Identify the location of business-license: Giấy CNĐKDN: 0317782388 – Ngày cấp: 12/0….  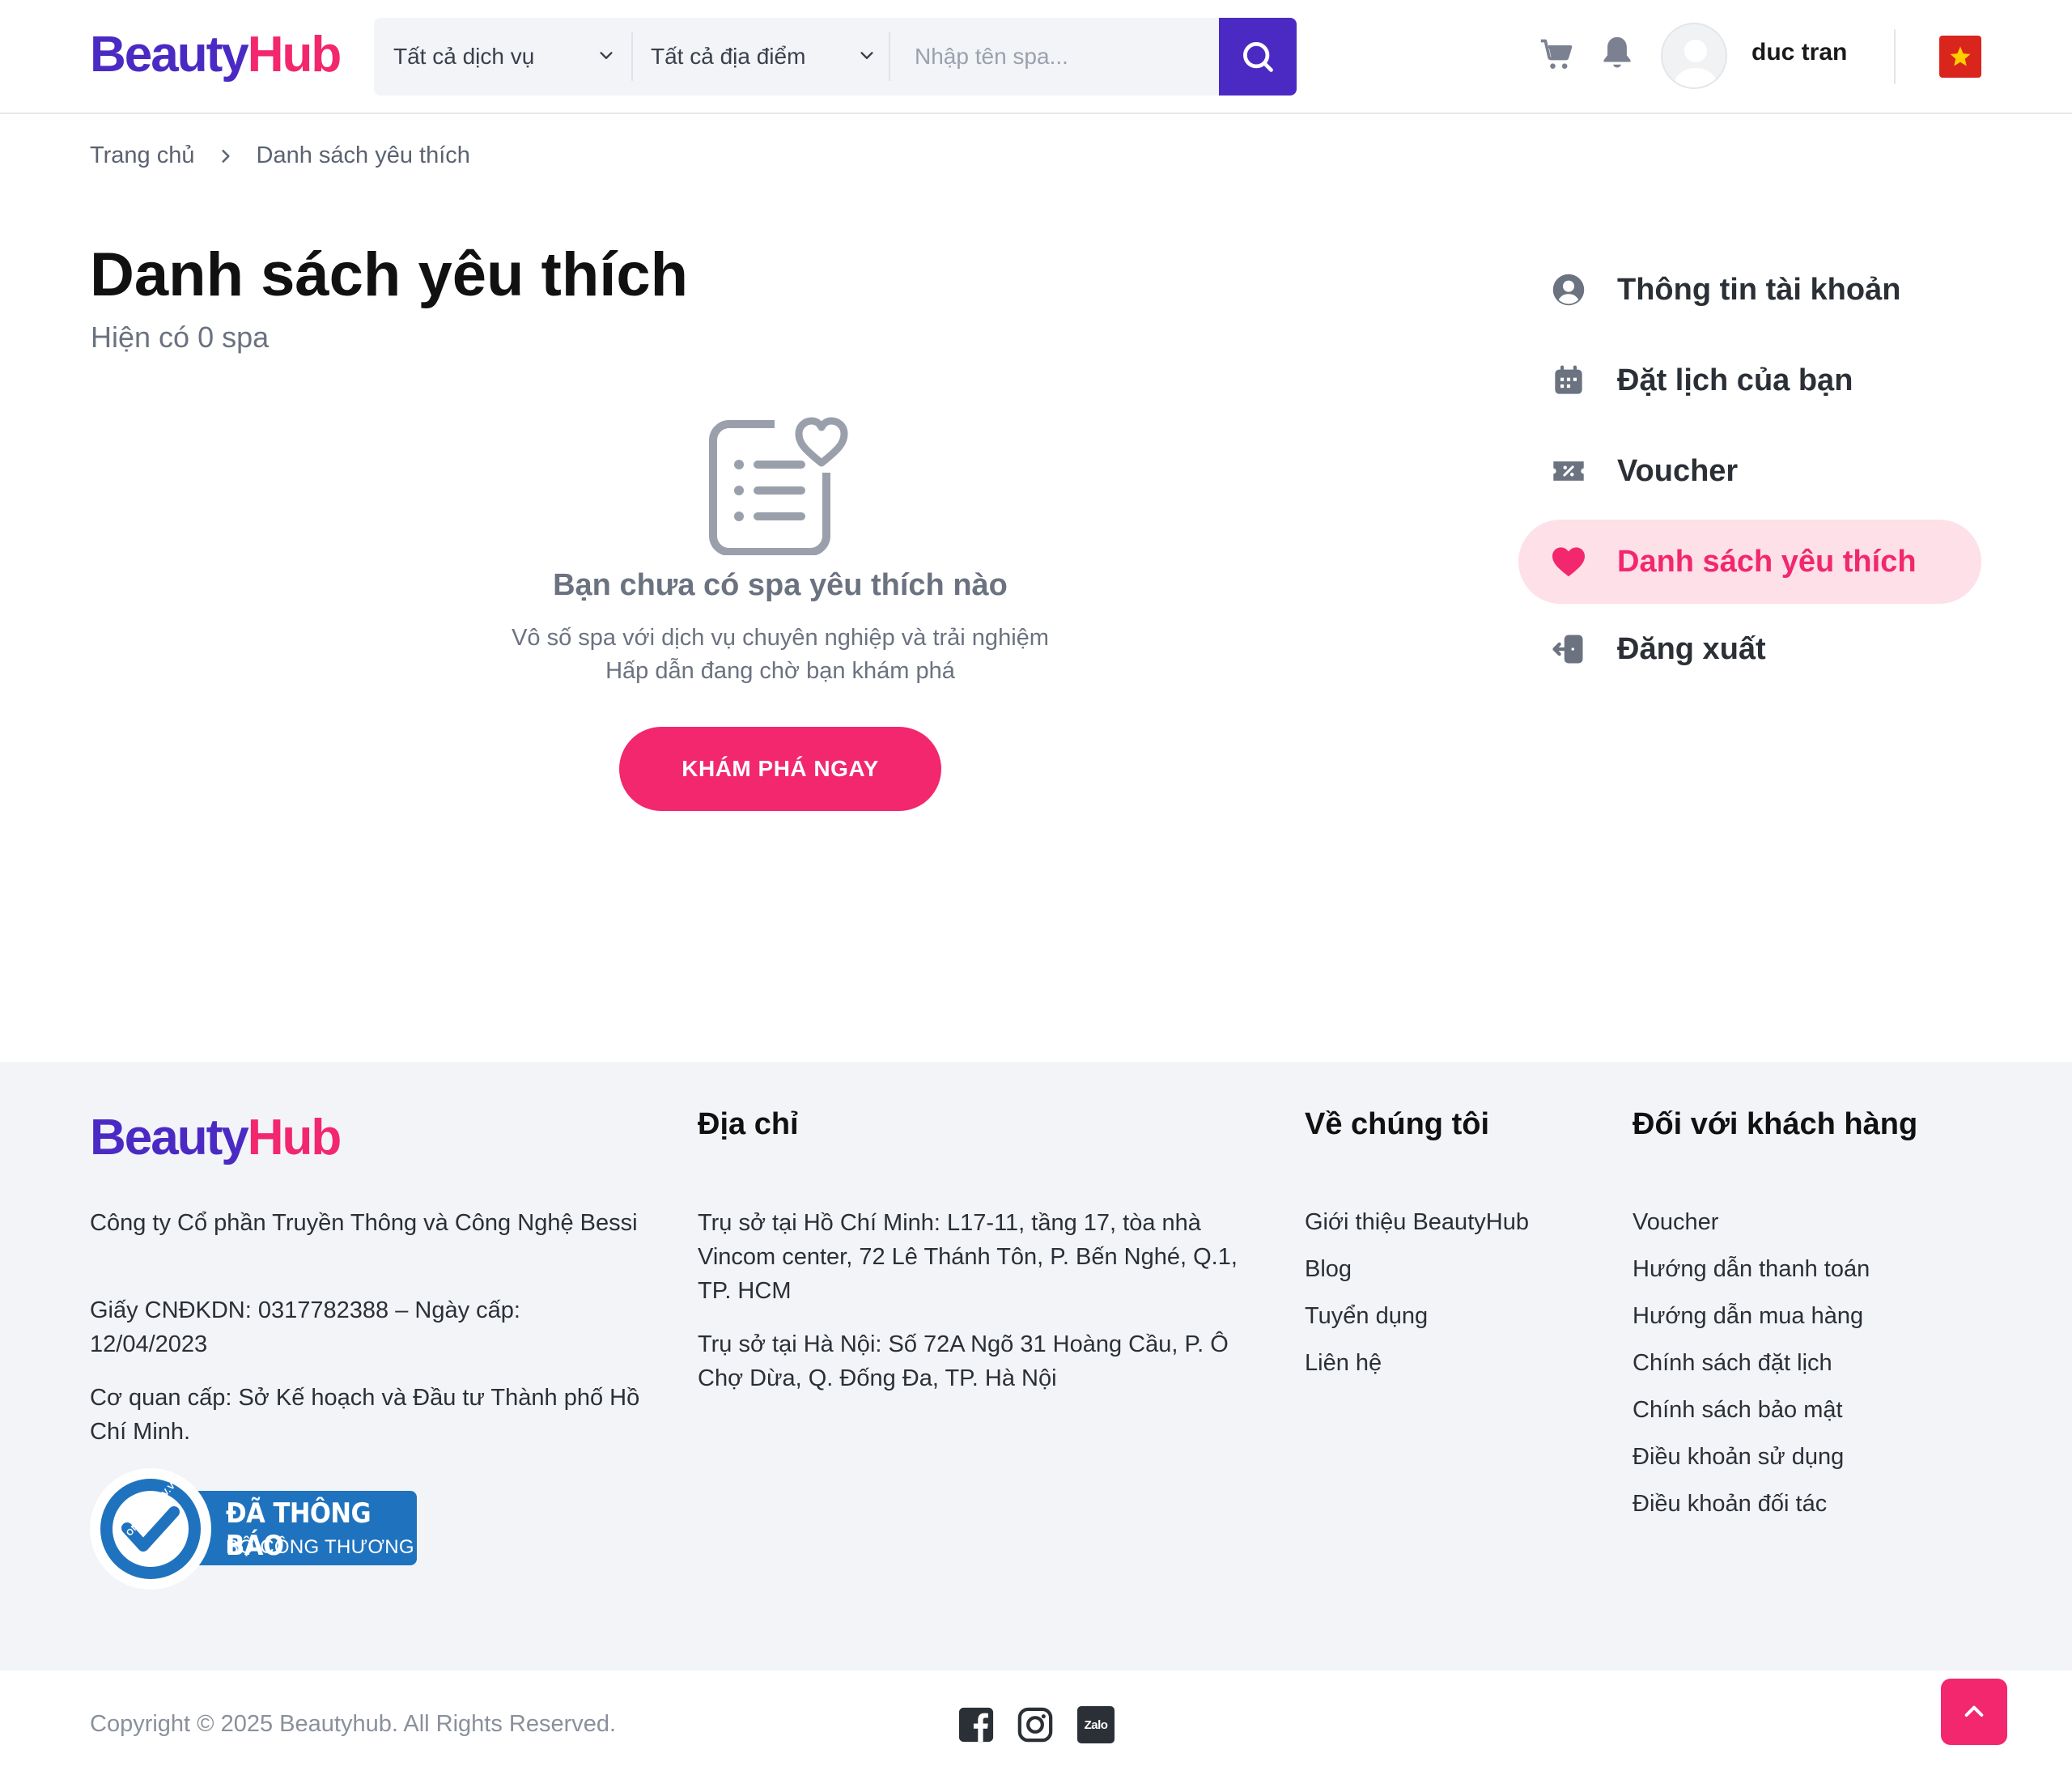
(305, 1327).